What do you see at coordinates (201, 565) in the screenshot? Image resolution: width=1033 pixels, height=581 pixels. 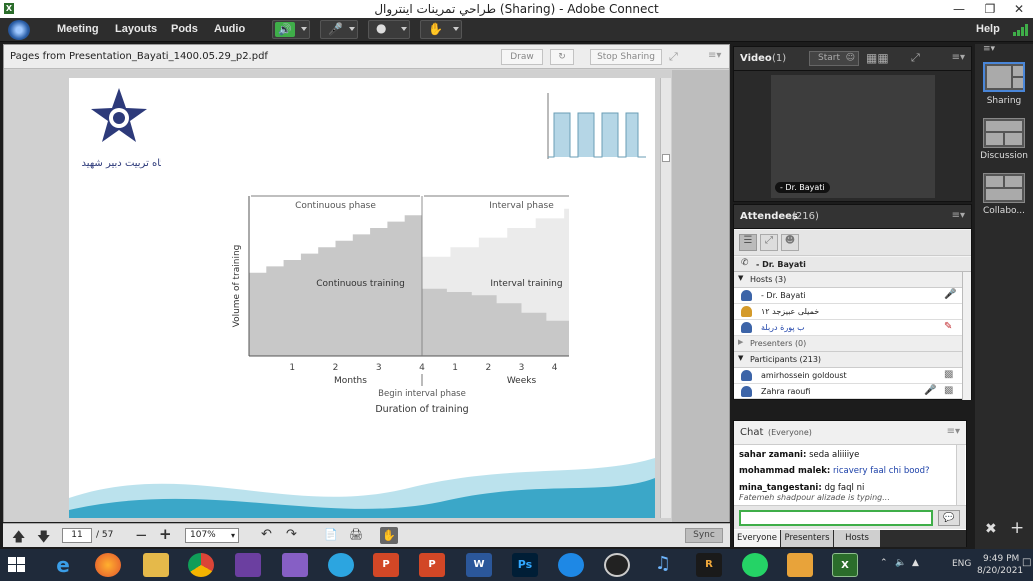 I see `chrome-icon` at bounding box center [201, 565].